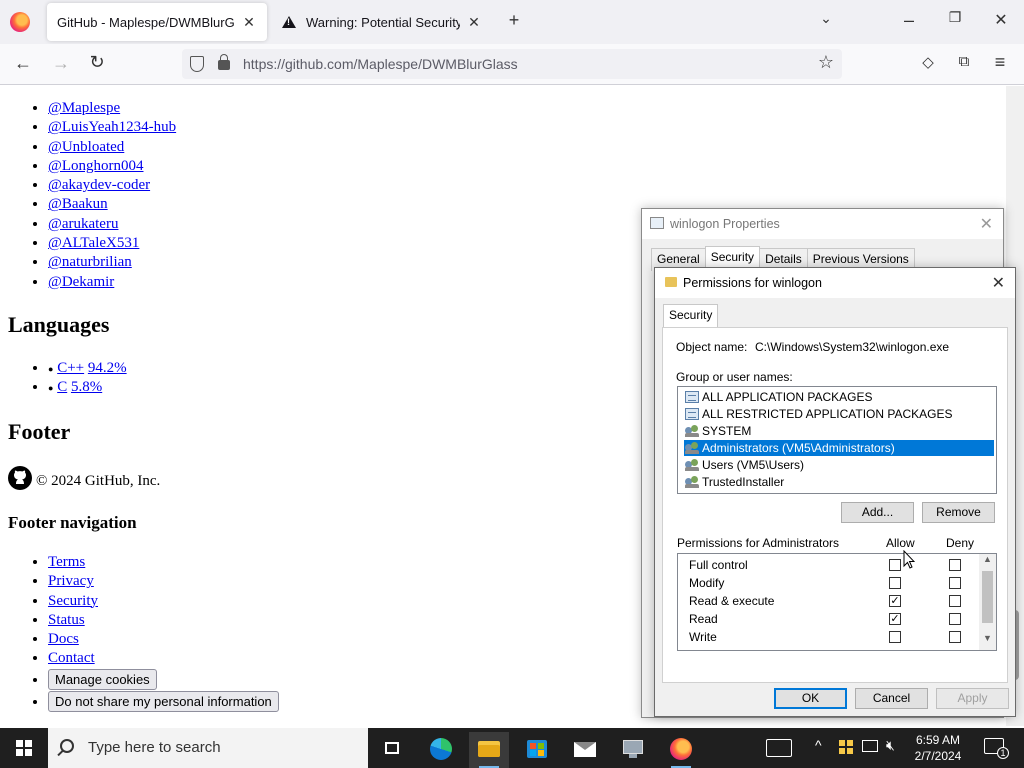 This screenshot has height=768, width=1024. What do you see at coordinates (1000, 62) in the screenshot?
I see `menu-icon: ≡` at bounding box center [1000, 62].